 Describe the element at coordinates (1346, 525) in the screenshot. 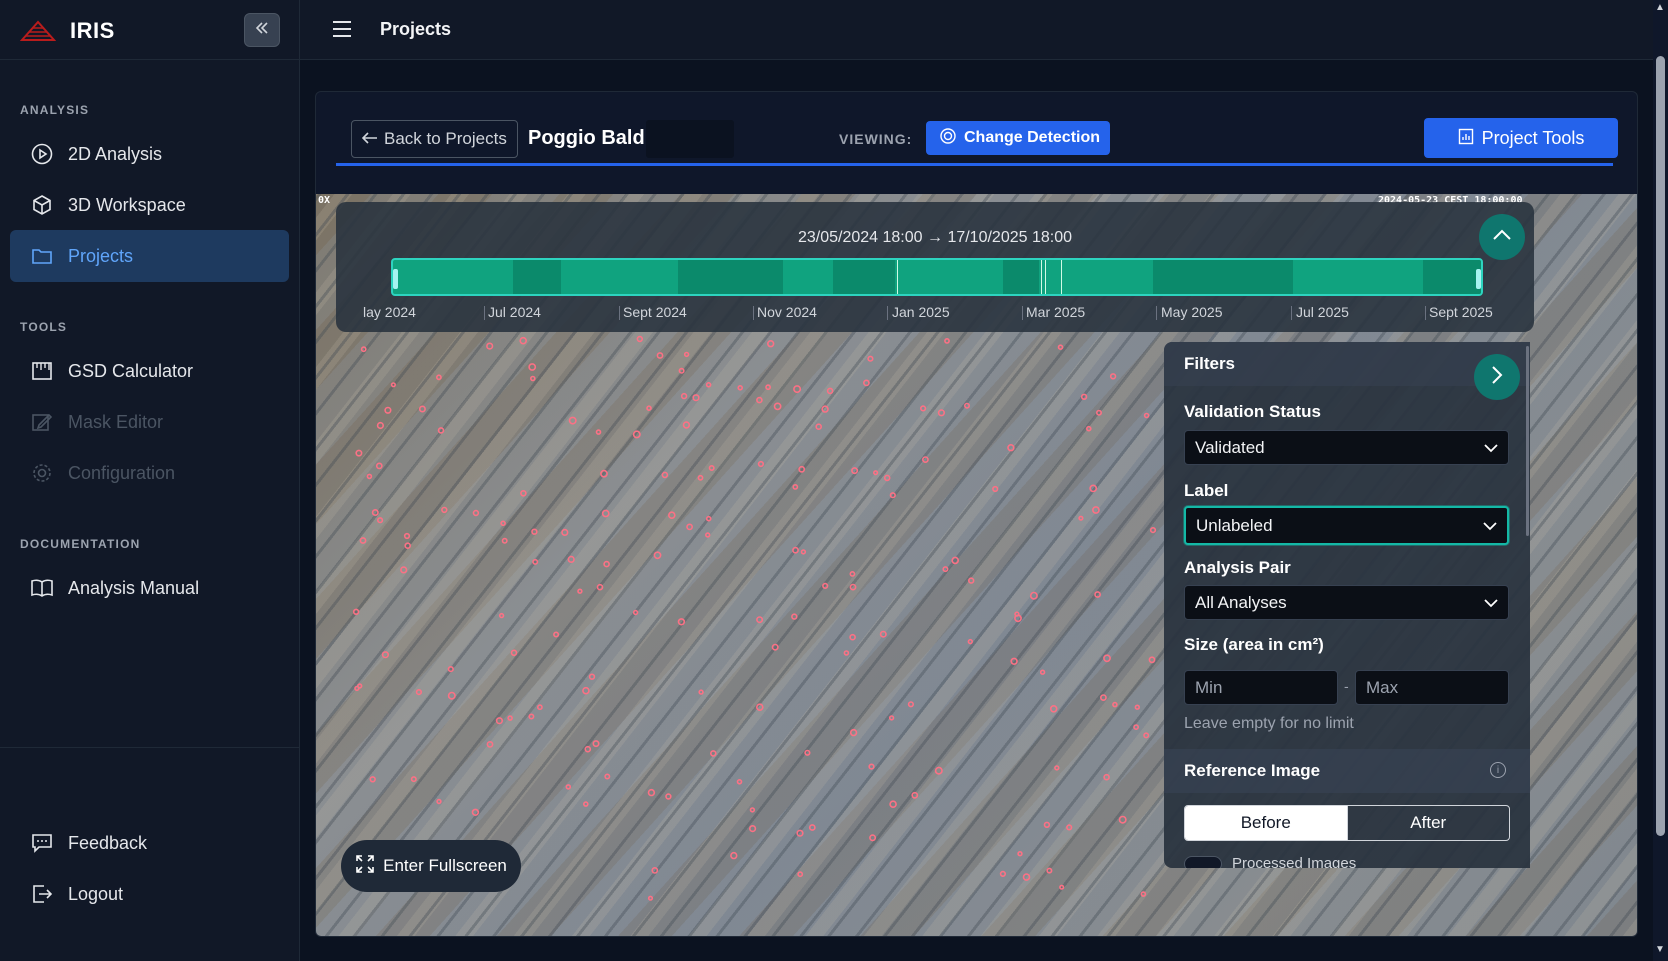

I see `label-select: Unlabeled` at that location.